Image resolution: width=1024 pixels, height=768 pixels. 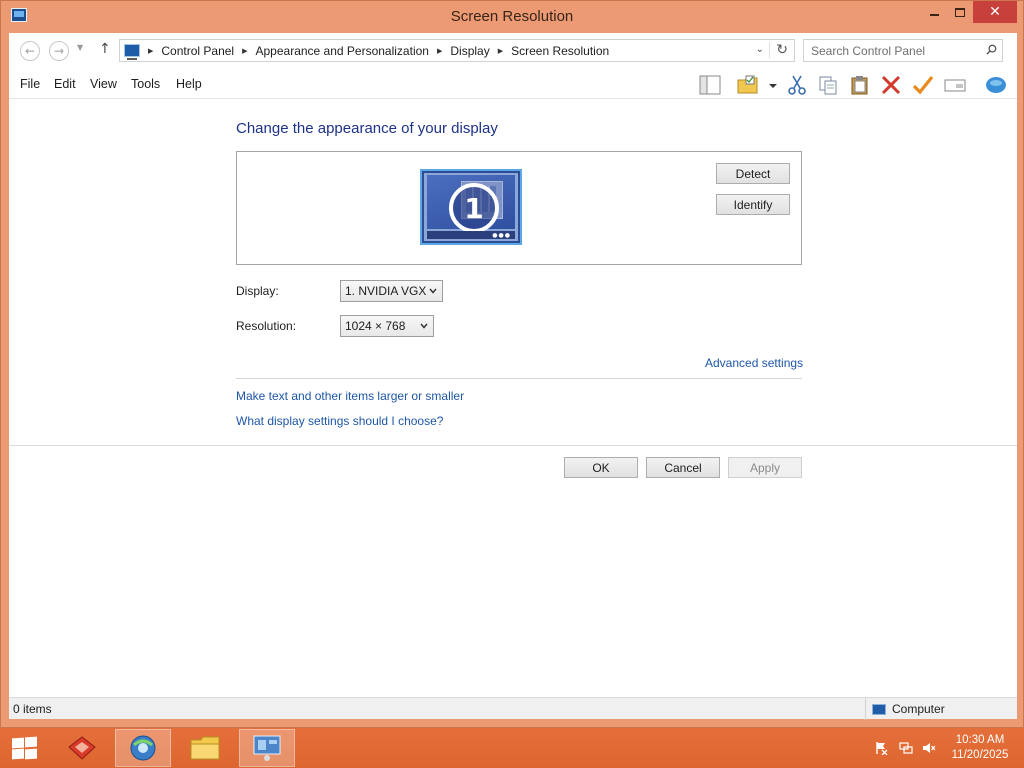 I want to click on monitor-screen: 1, so click(x=471, y=204).